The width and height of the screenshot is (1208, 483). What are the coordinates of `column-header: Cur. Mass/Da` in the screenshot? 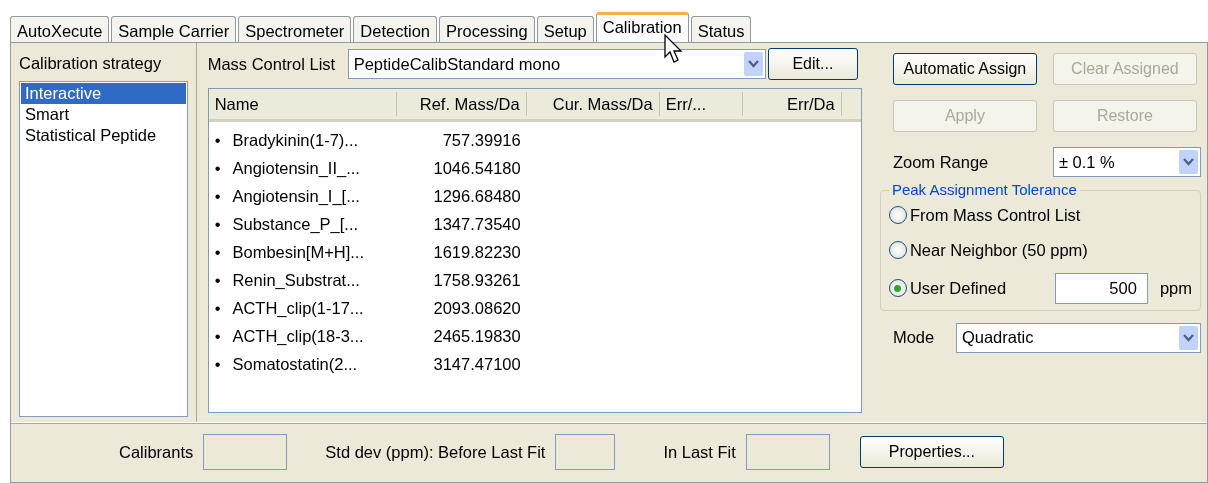 It's located at (593, 104).